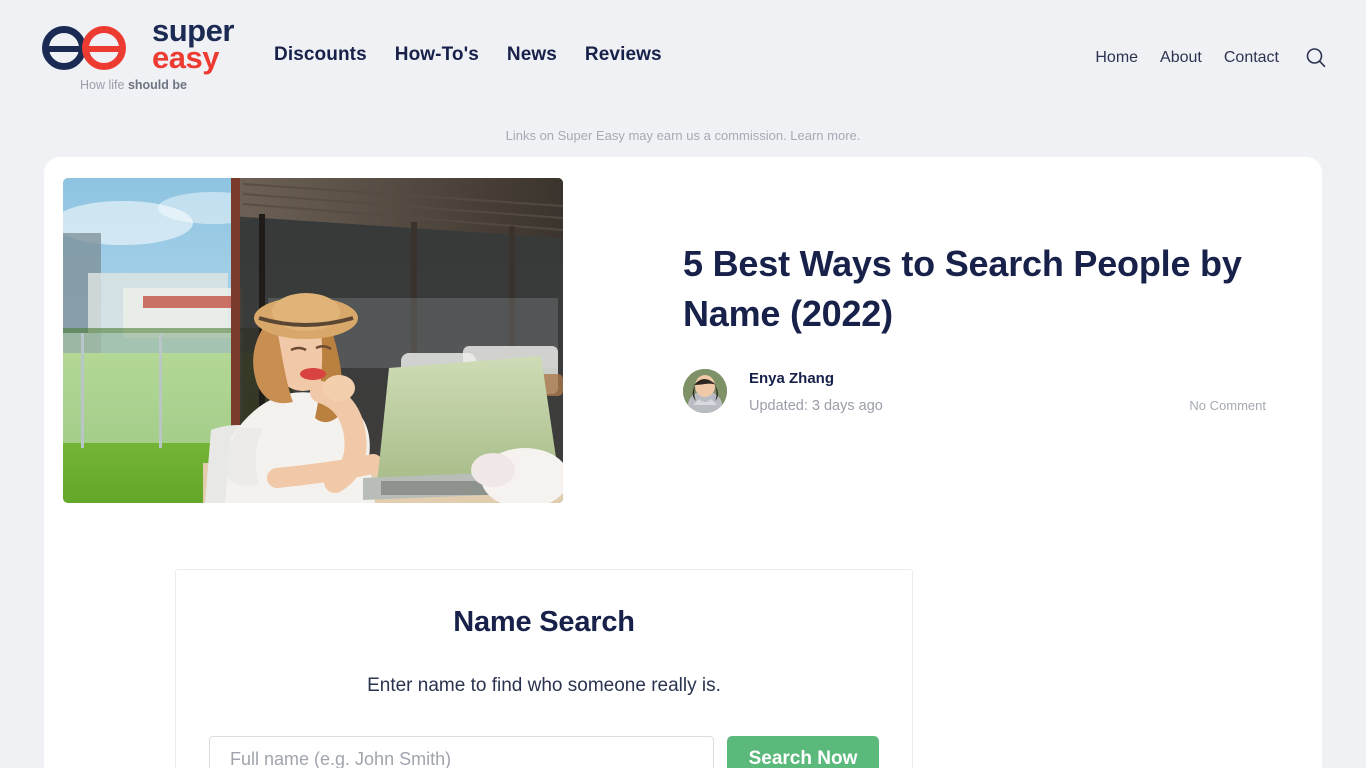 Image resolution: width=1366 pixels, height=768 pixels. What do you see at coordinates (816, 379) in the screenshot?
I see `author-name: Enya Zhang` at bounding box center [816, 379].